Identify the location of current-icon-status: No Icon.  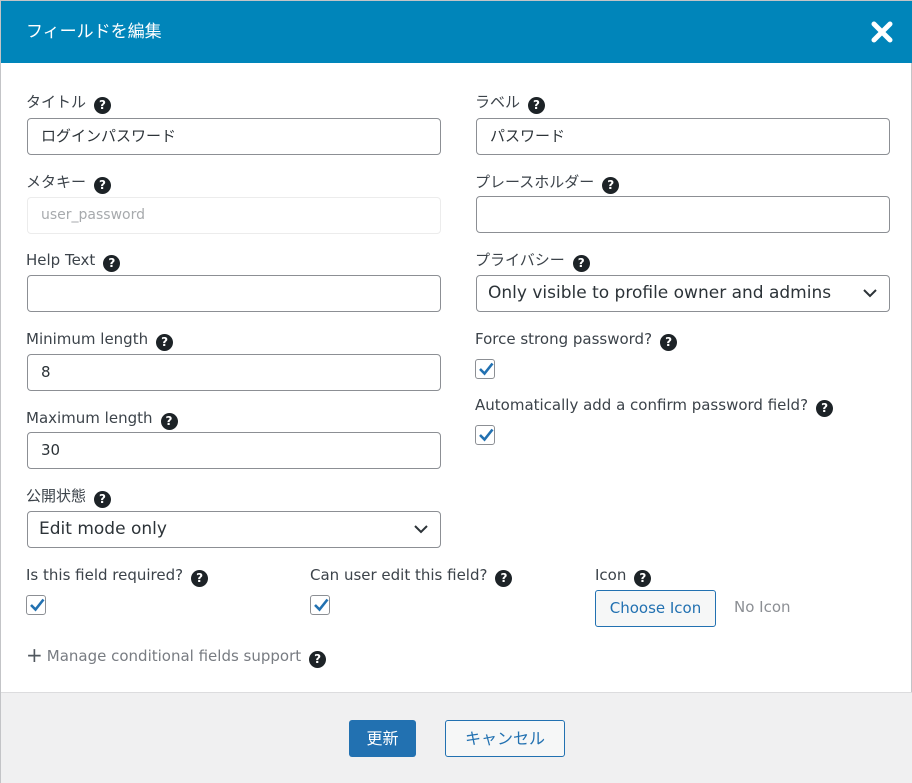
(762, 607).